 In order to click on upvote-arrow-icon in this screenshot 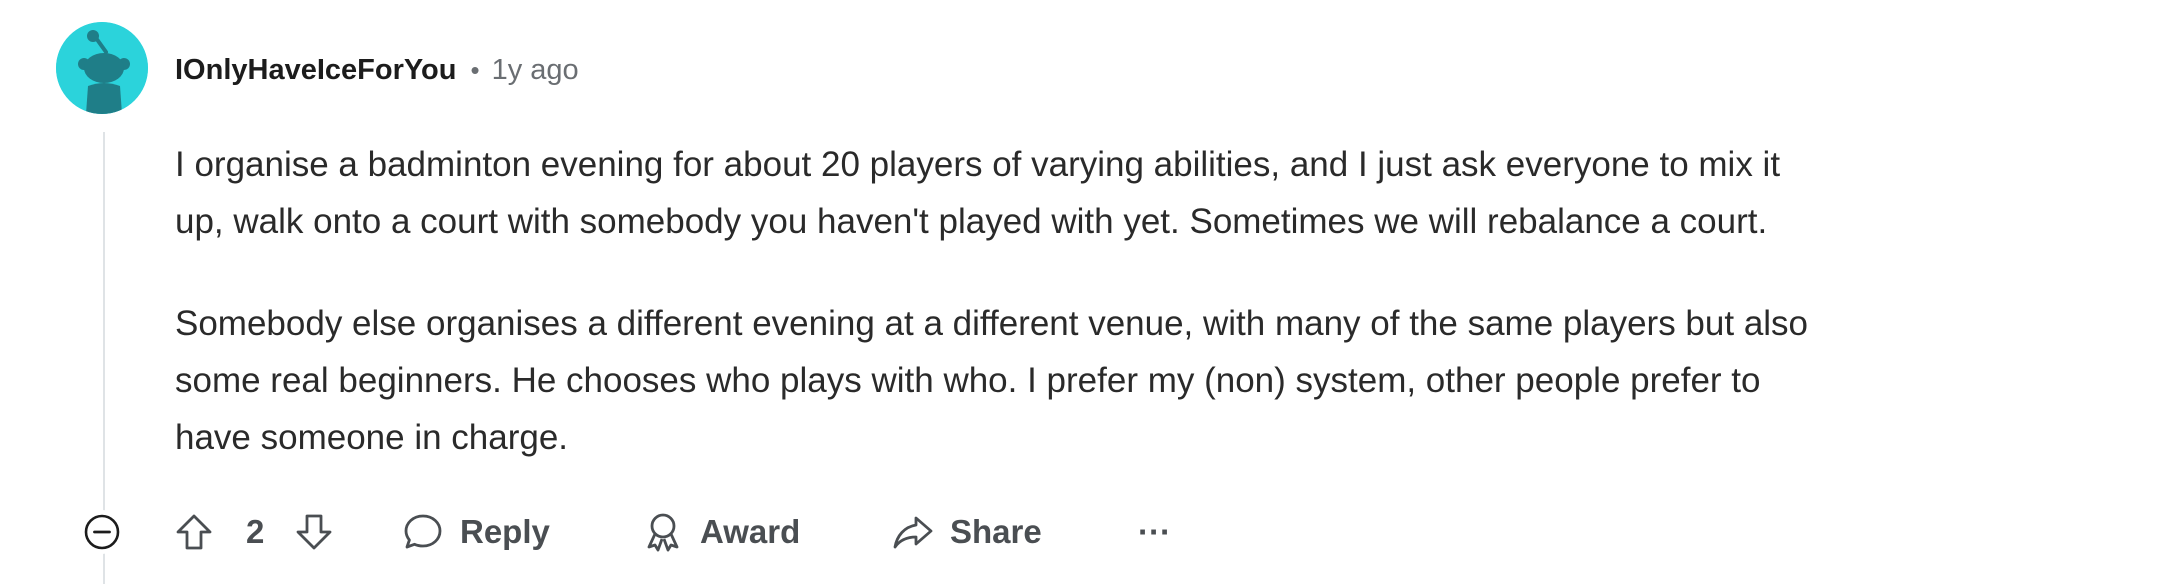, I will do `click(194, 532)`.